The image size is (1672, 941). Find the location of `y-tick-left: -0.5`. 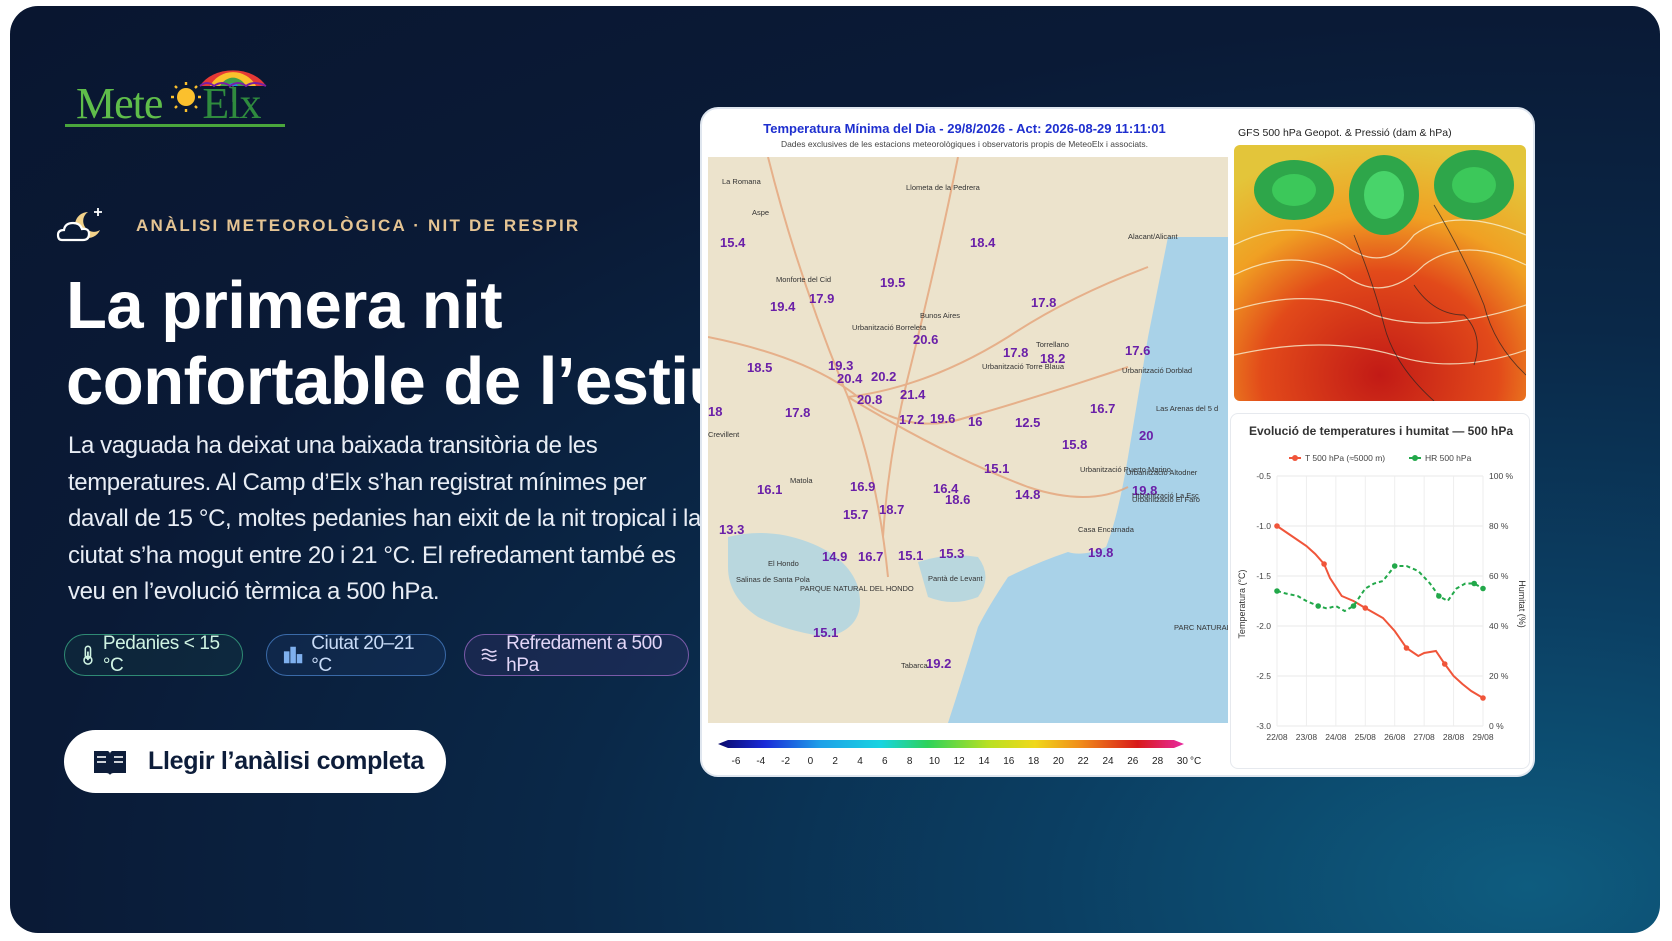

y-tick-left: -0.5 is located at coordinates (1263, 476).